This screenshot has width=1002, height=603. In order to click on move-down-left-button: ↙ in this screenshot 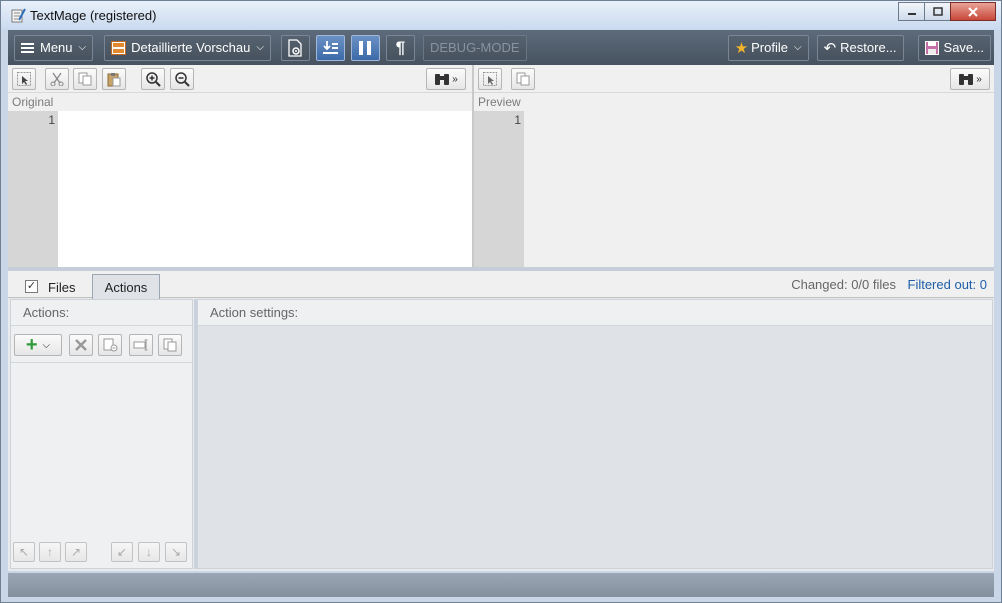, I will do `click(122, 552)`.